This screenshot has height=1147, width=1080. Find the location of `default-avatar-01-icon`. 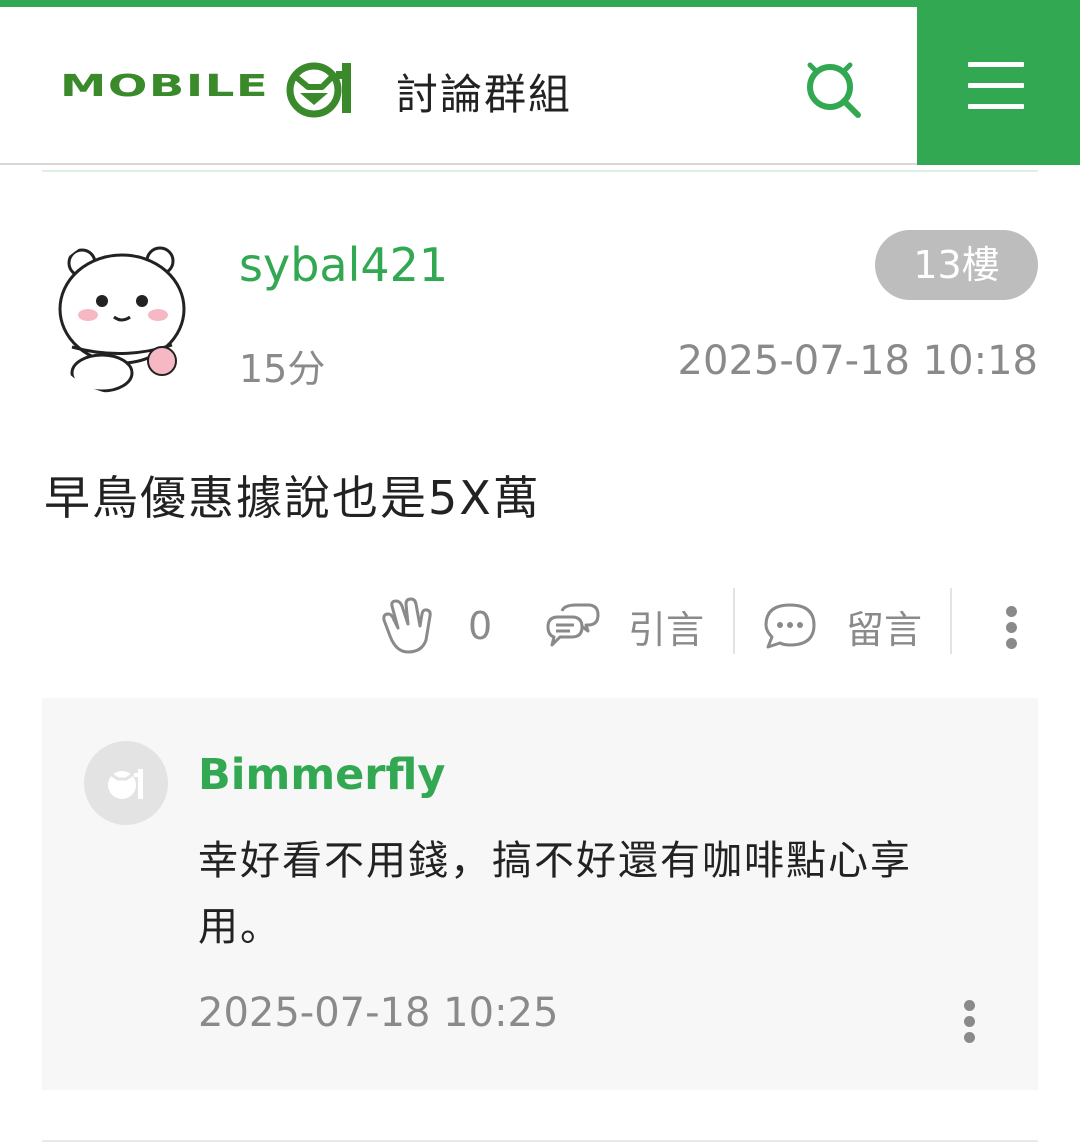

default-avatar-01-icon is located at coordinates (125, 784).